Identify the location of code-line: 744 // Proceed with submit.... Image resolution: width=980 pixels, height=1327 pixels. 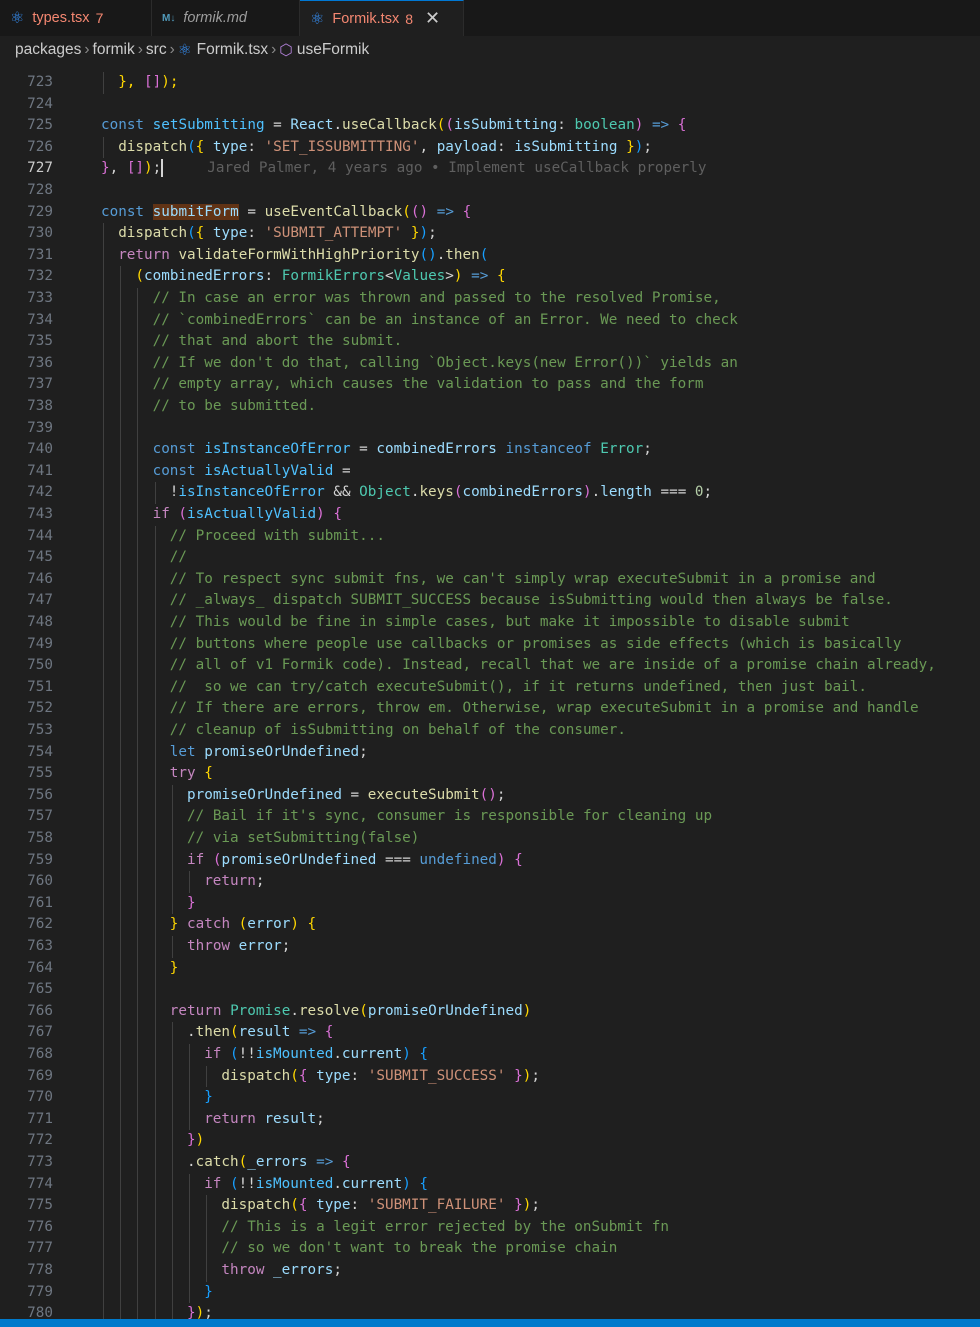
(490, 536).